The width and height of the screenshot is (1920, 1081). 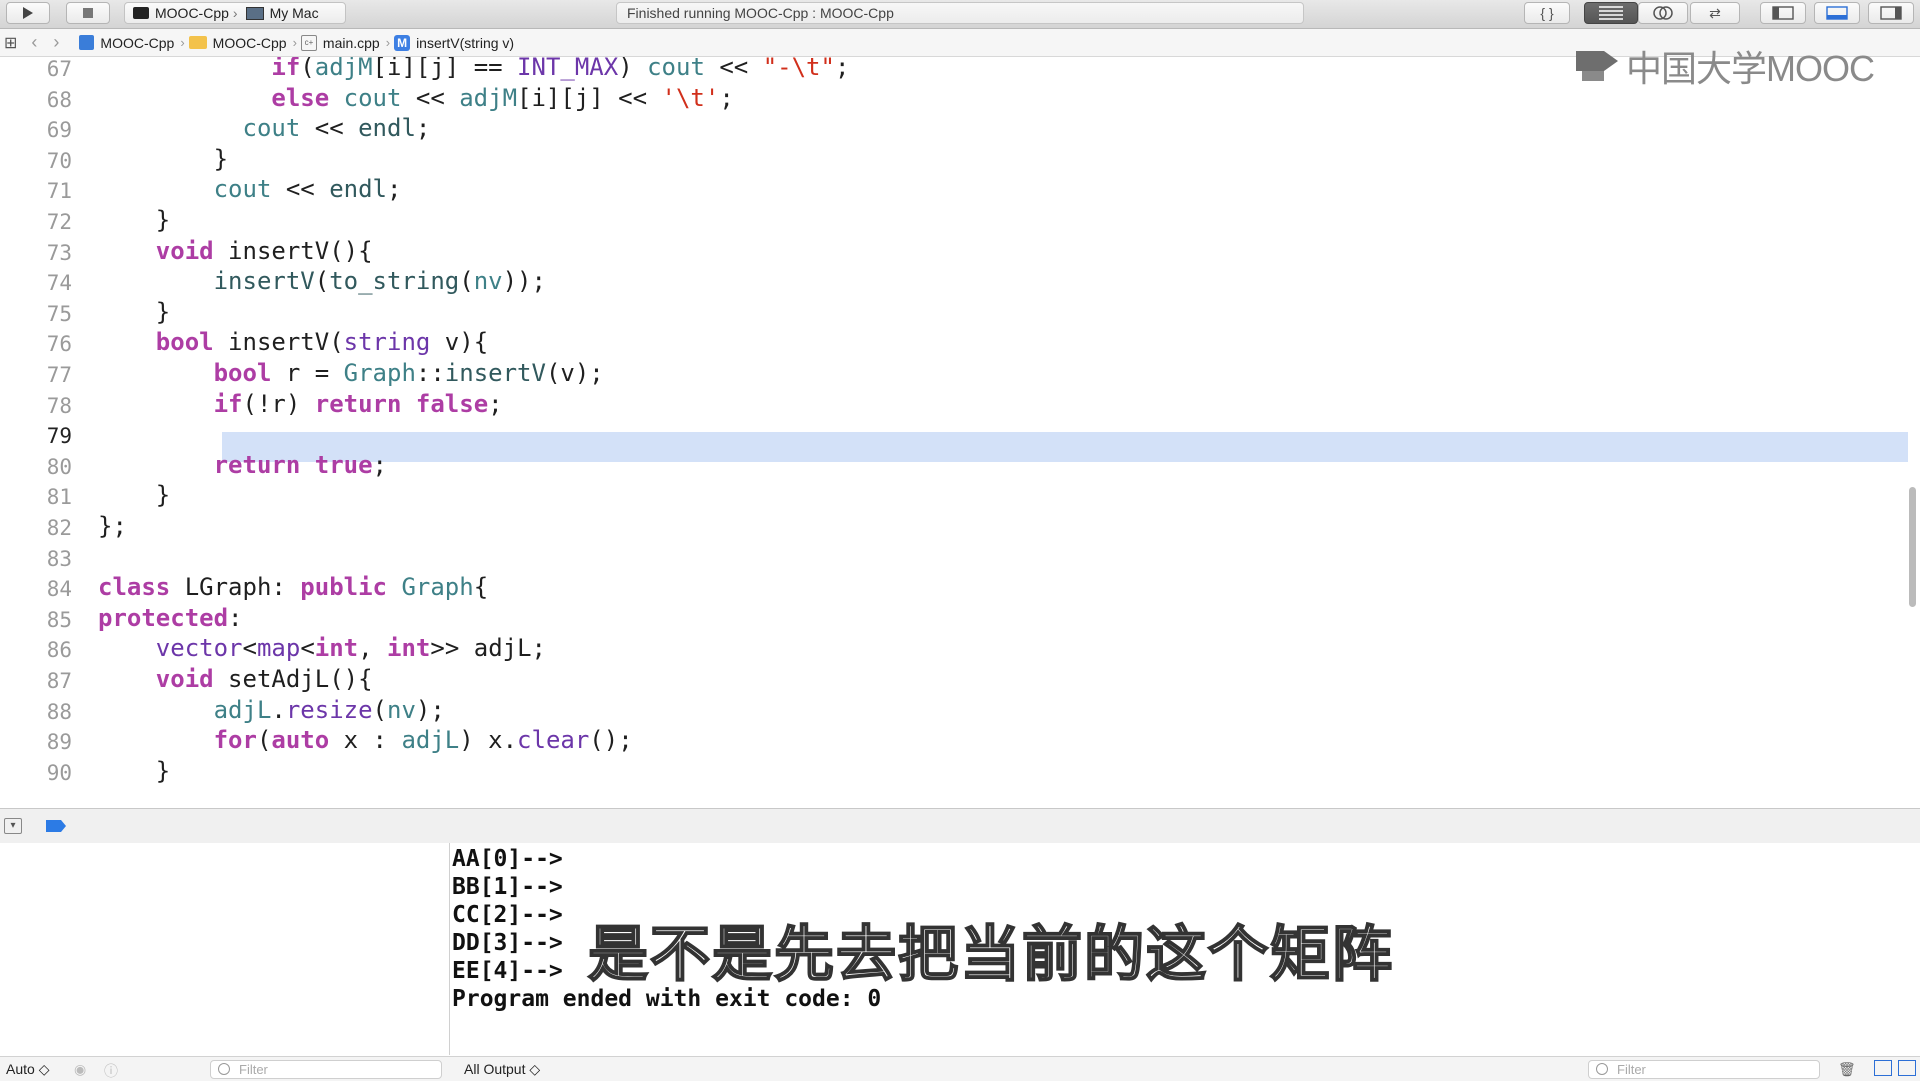 I want to click on line-number: 74, so click(x=36, y=283).